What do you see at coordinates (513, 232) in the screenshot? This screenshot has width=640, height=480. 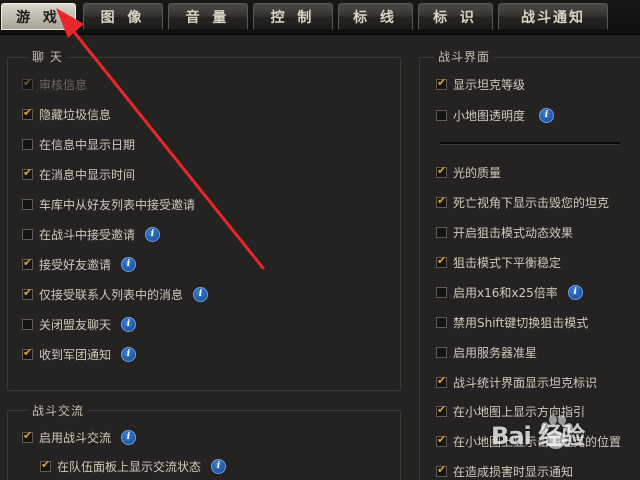 I see `option-label: 开启狙击模式动态效果` at bounding box center [513, 232].